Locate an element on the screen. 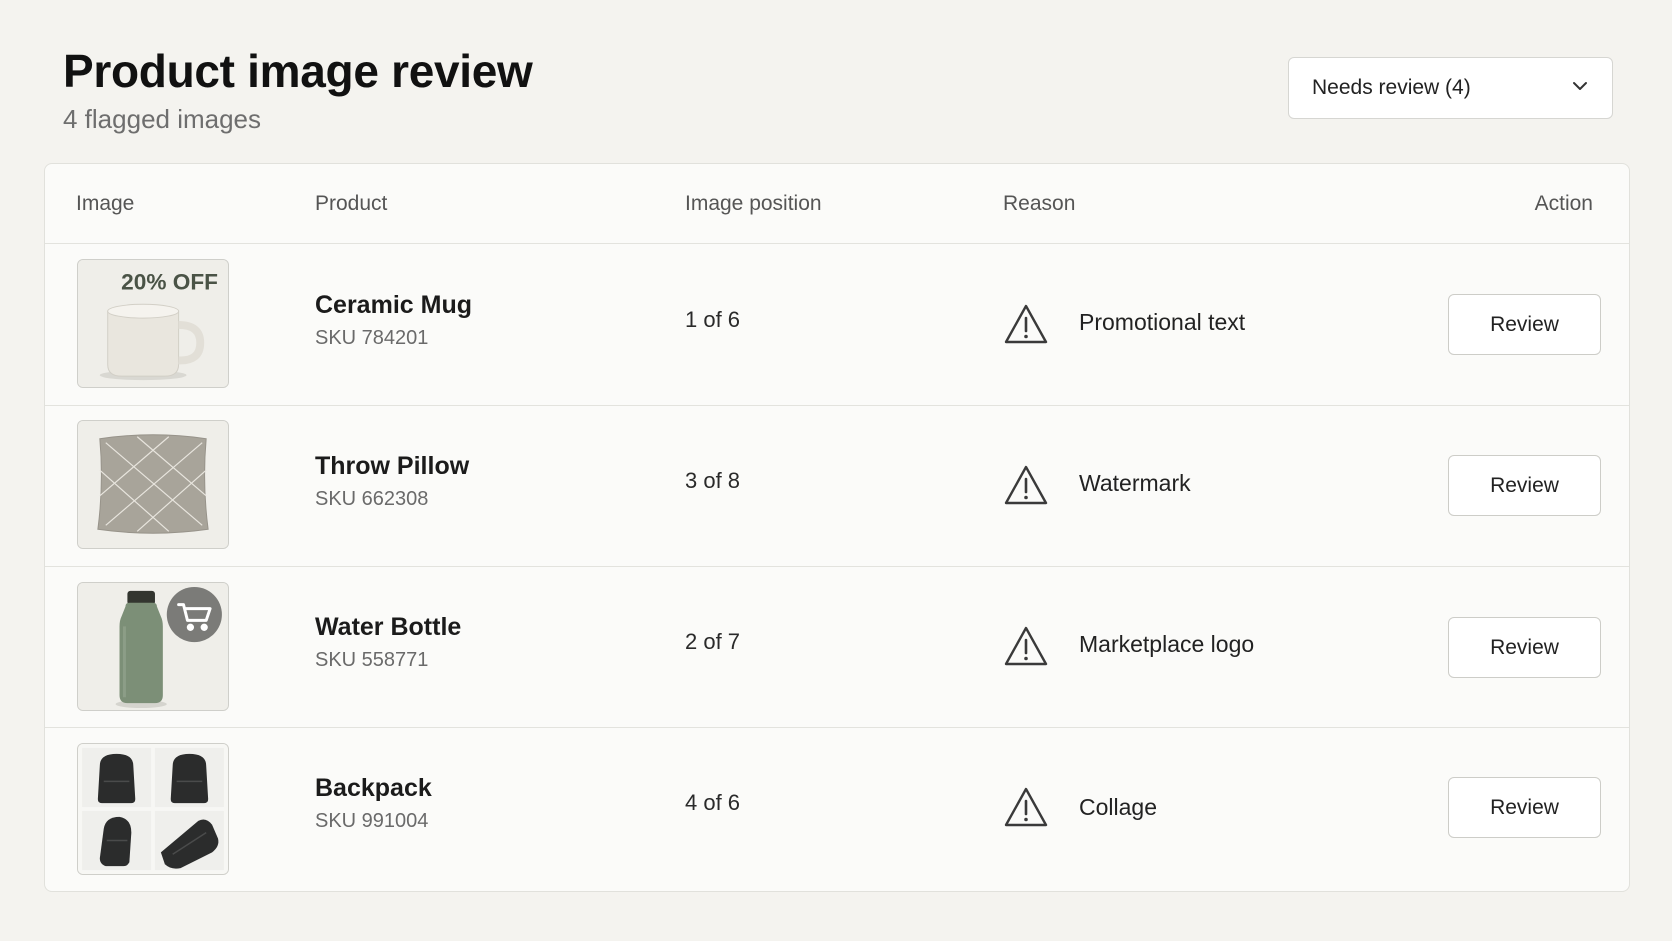 This screenshot has height=941, width=1672. product-sku: SKU 662308 is located at coordinates (372, 499).